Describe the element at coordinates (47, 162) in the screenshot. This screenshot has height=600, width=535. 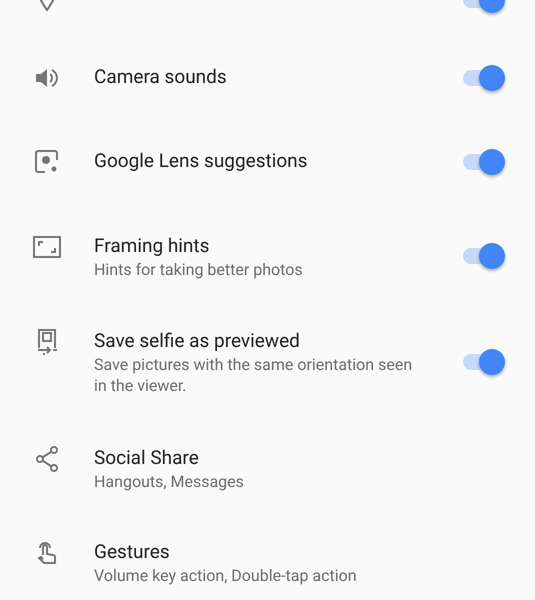
I see `lens-icon` at that location.